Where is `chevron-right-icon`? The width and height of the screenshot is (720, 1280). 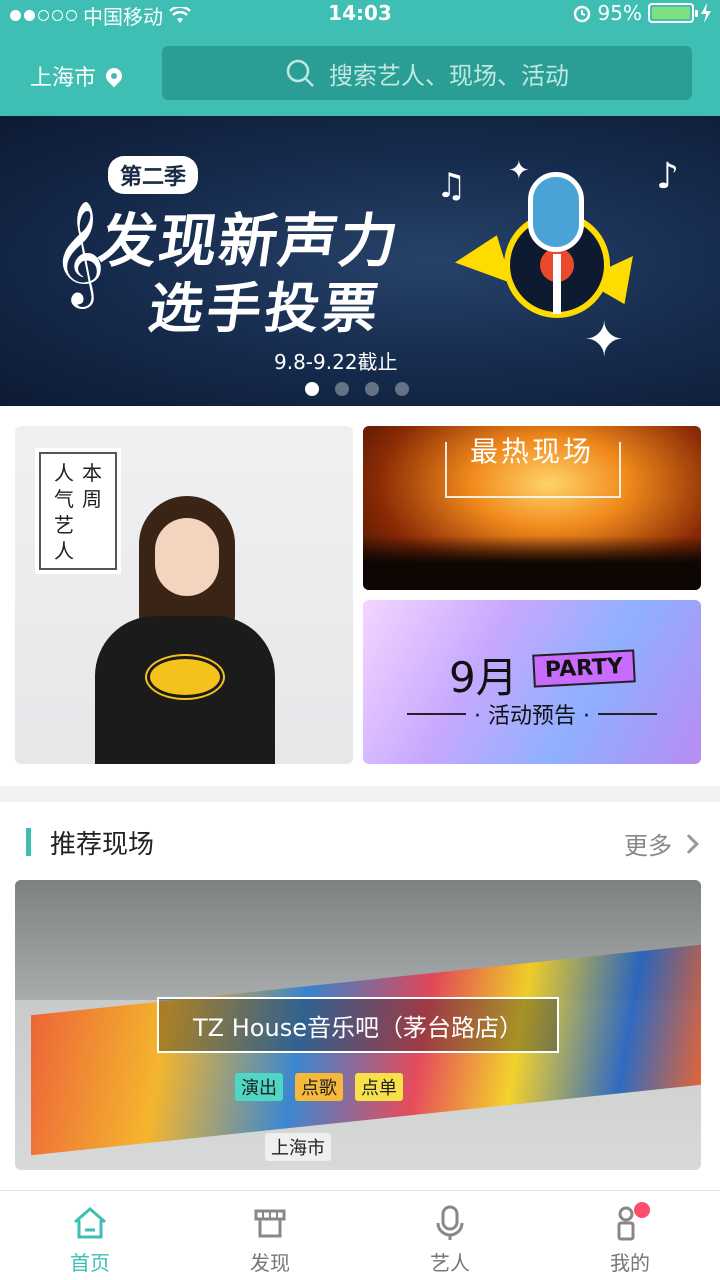
chevron-right-icon is located at coordinates (689, 843).